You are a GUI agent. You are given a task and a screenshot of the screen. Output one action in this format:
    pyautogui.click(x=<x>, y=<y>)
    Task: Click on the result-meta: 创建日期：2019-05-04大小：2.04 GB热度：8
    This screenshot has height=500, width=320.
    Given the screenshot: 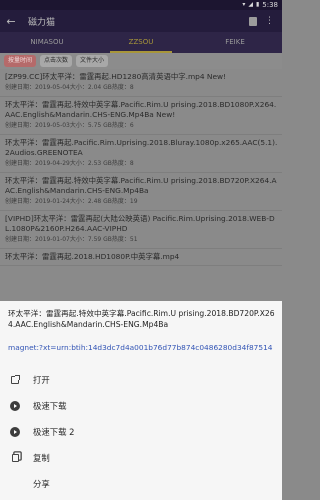 What is the action you would take?
    pyautogui.click(x=69, y=87)
    